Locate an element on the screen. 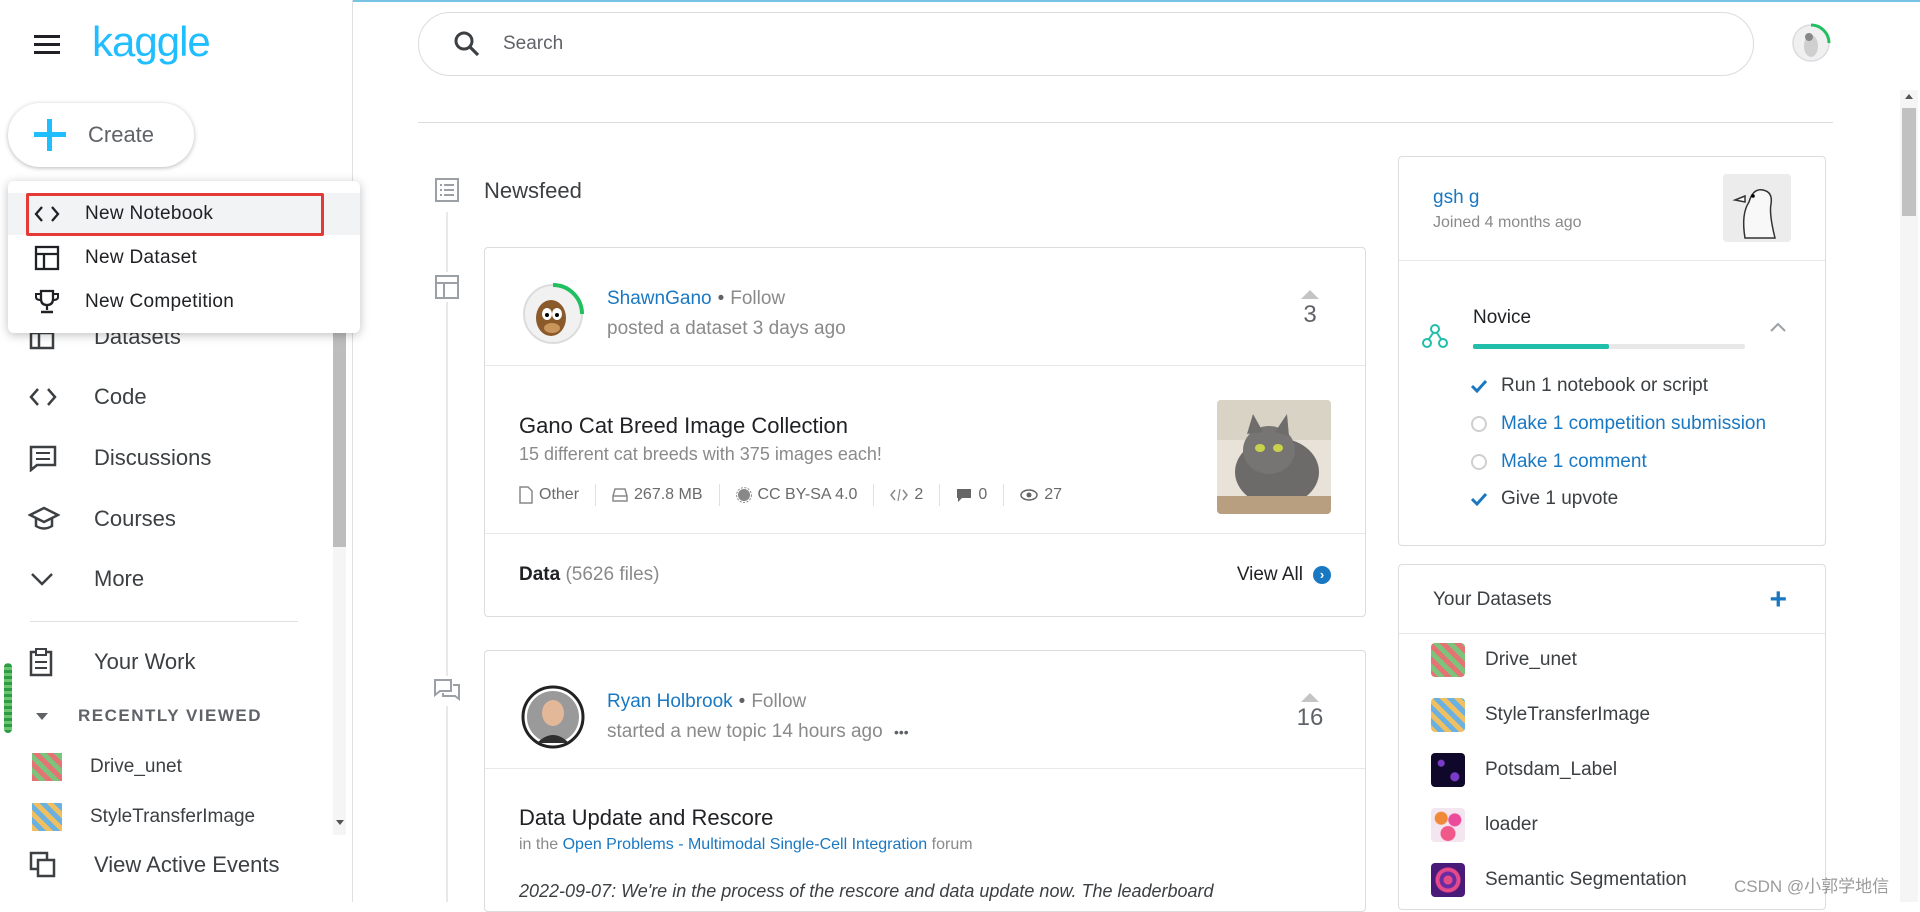  view-all-link: View All › is located at coordinates (1284, 575).